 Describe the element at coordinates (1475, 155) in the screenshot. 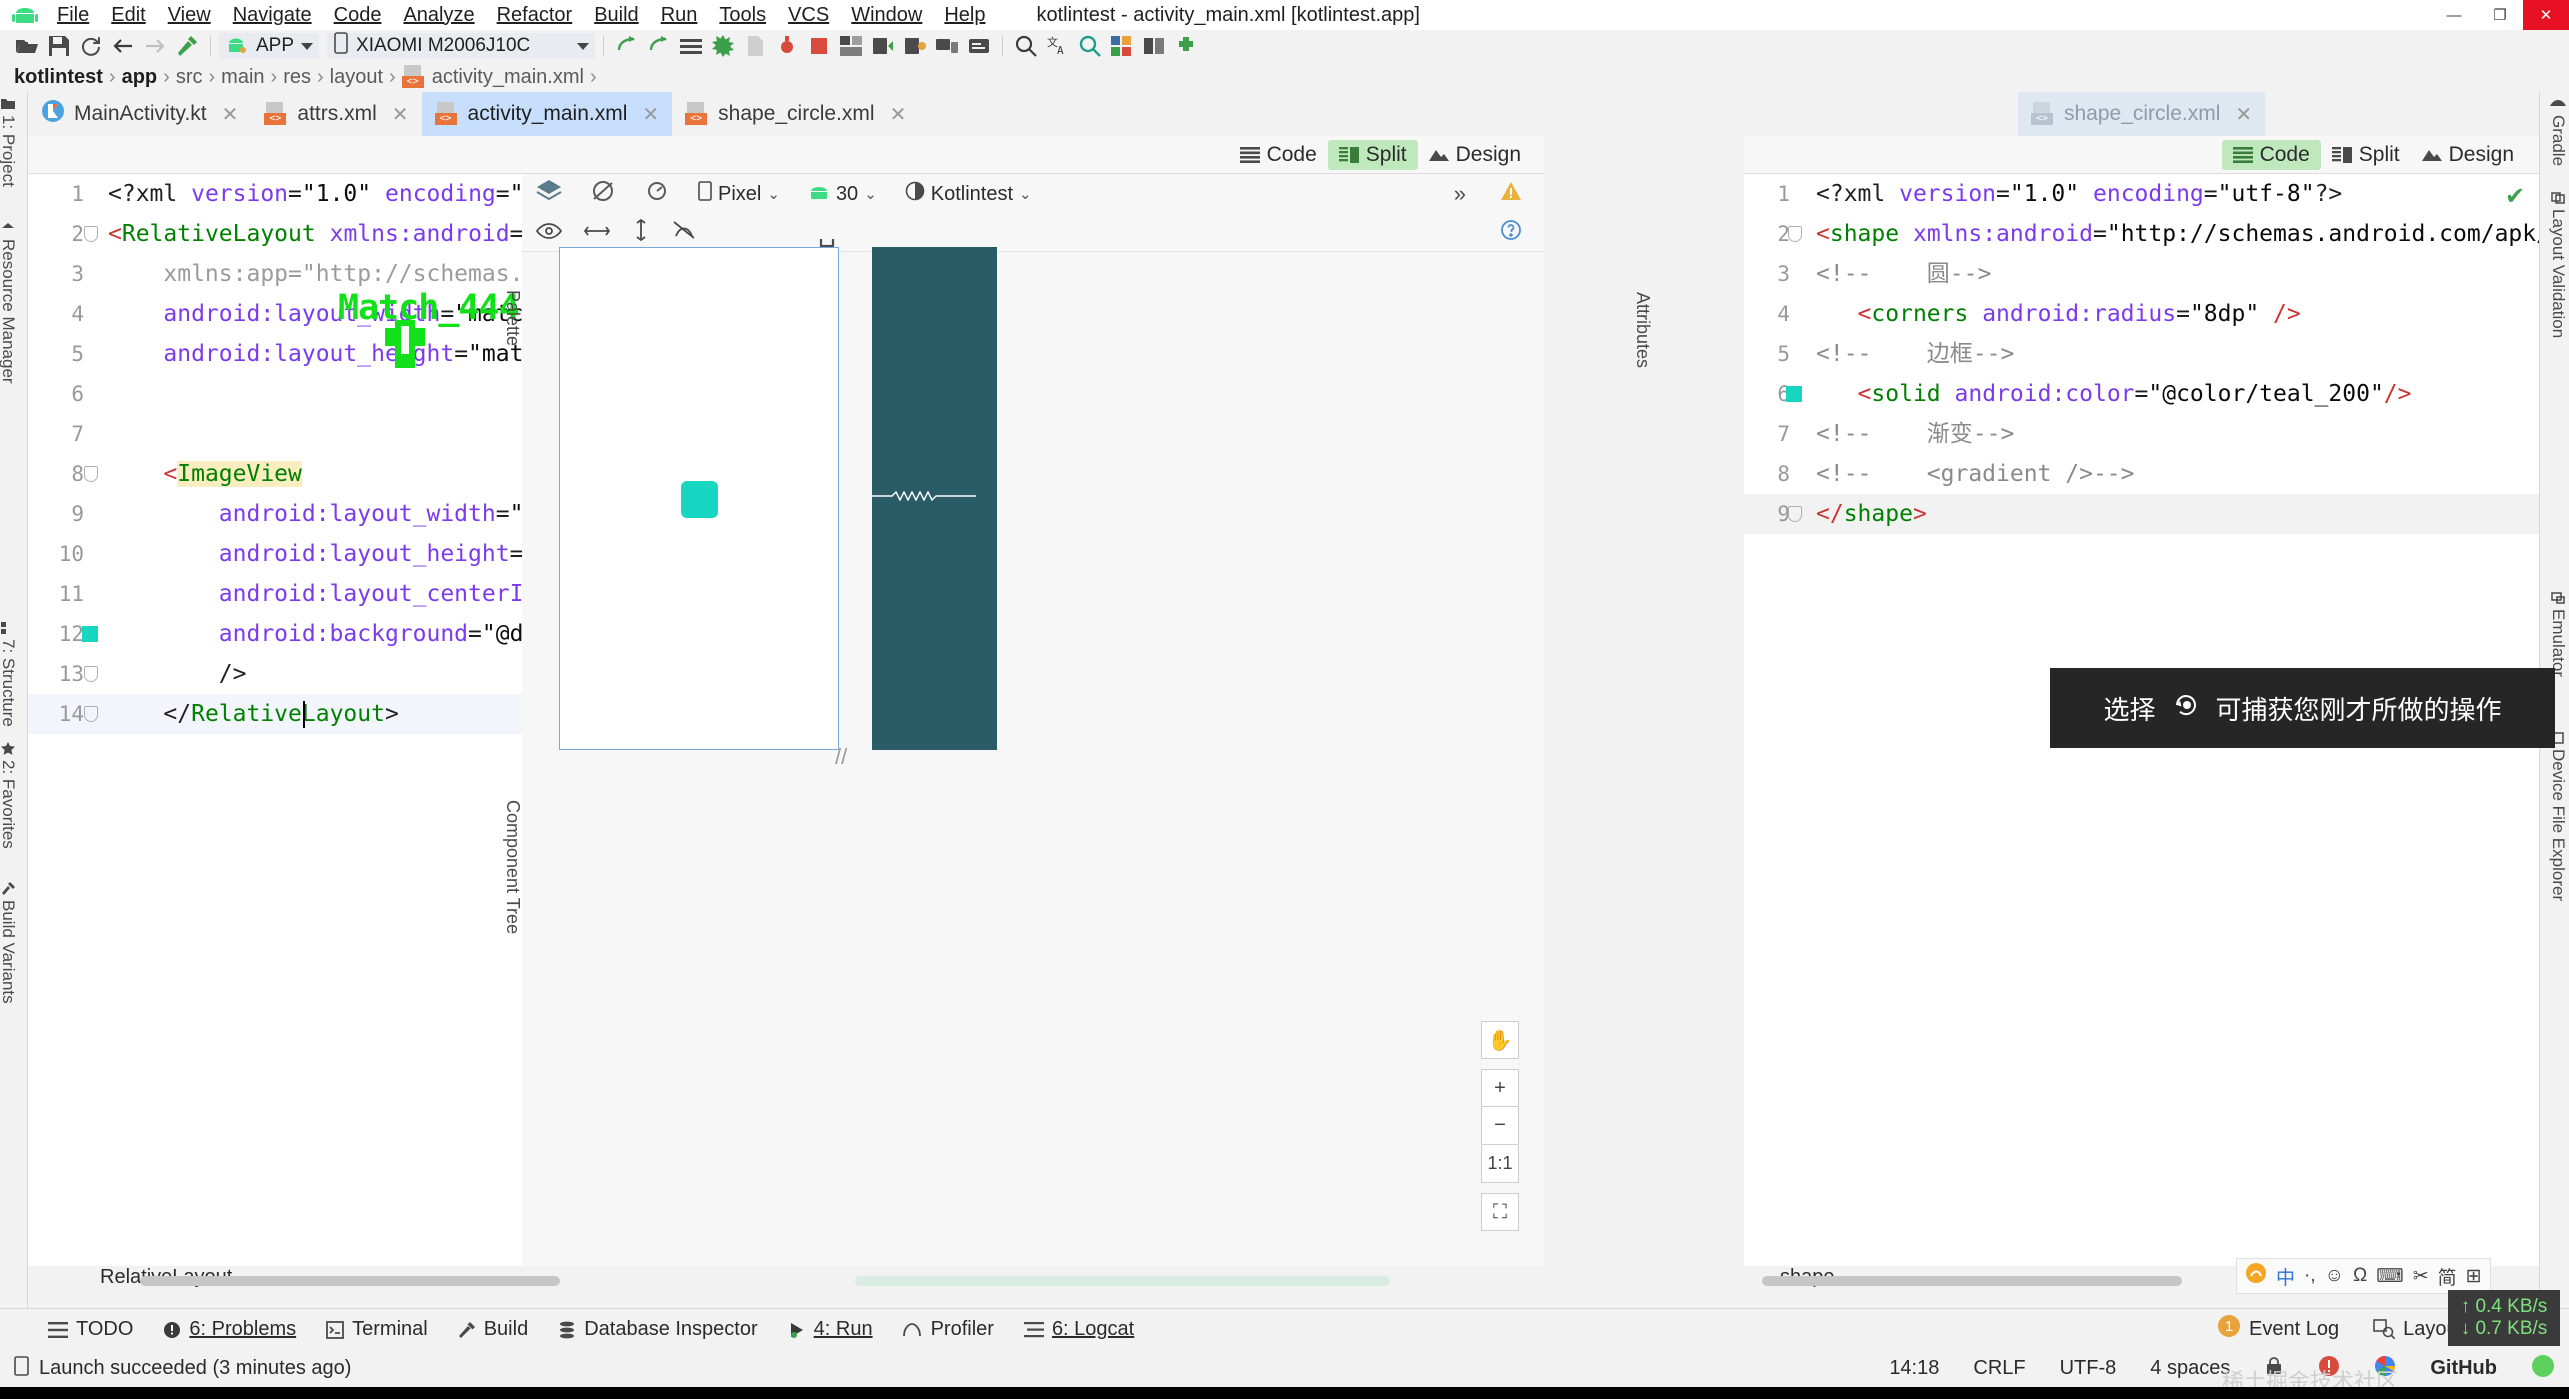

I see `mode-button-design: Design` at that location.